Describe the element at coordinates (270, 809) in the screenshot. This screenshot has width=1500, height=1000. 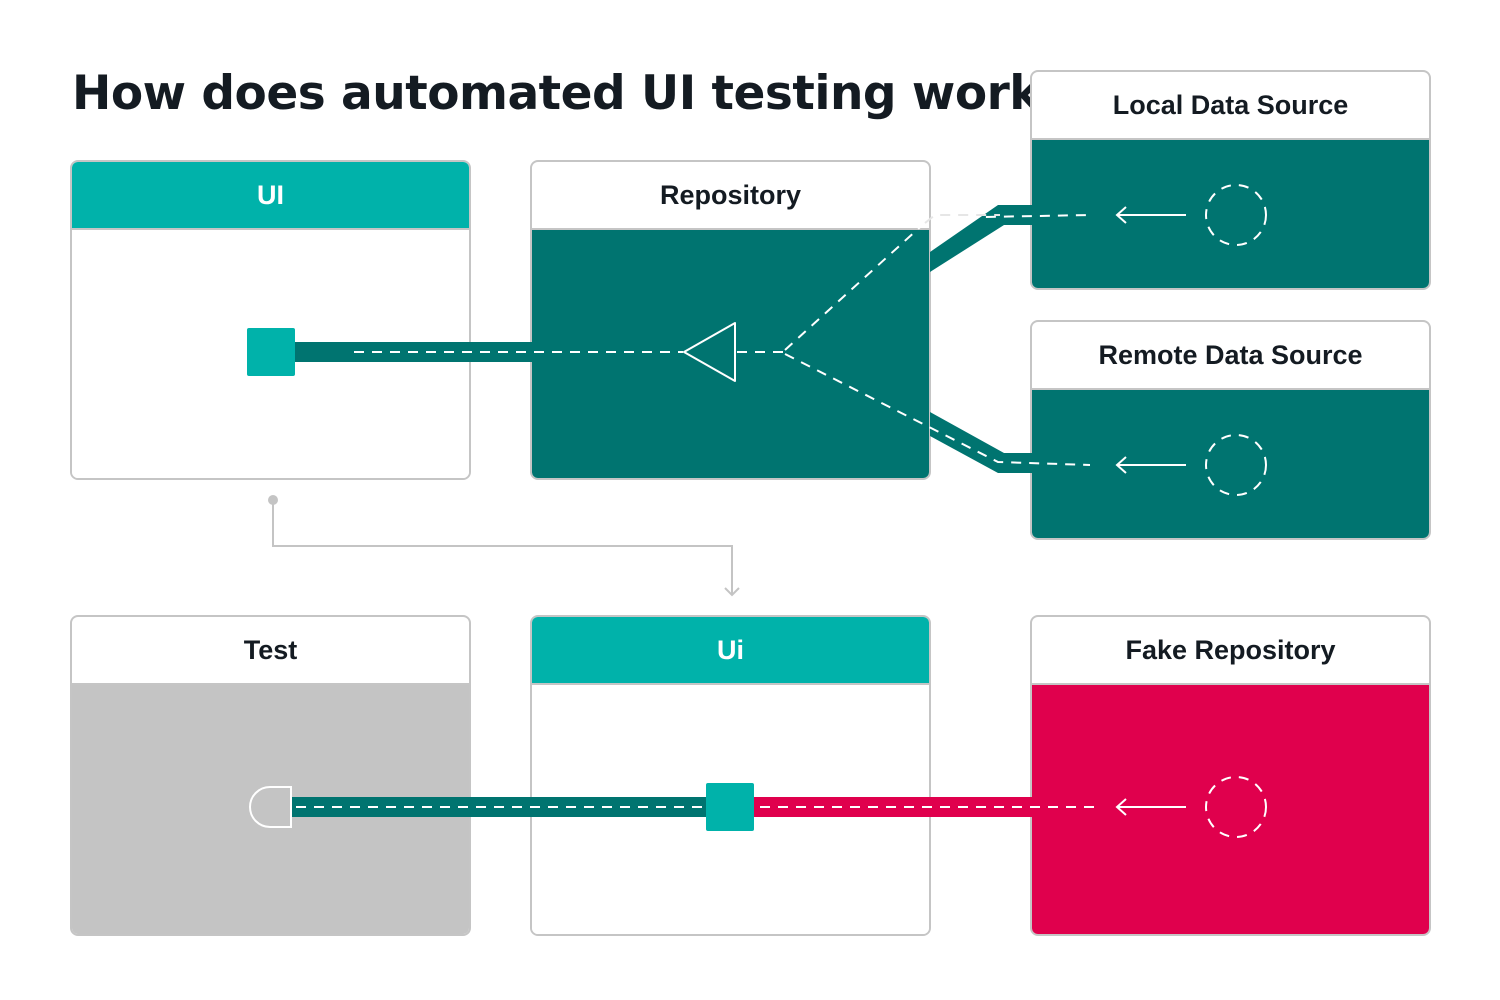
I see `test-box-body` at that location.